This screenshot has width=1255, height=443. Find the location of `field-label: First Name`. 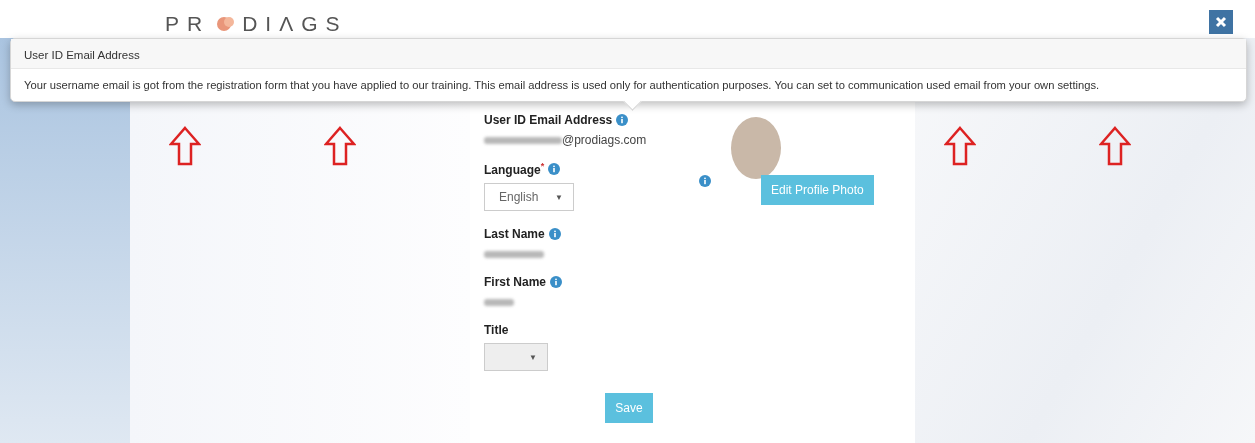

field-label: First Name is located at coordinates (515, 282).